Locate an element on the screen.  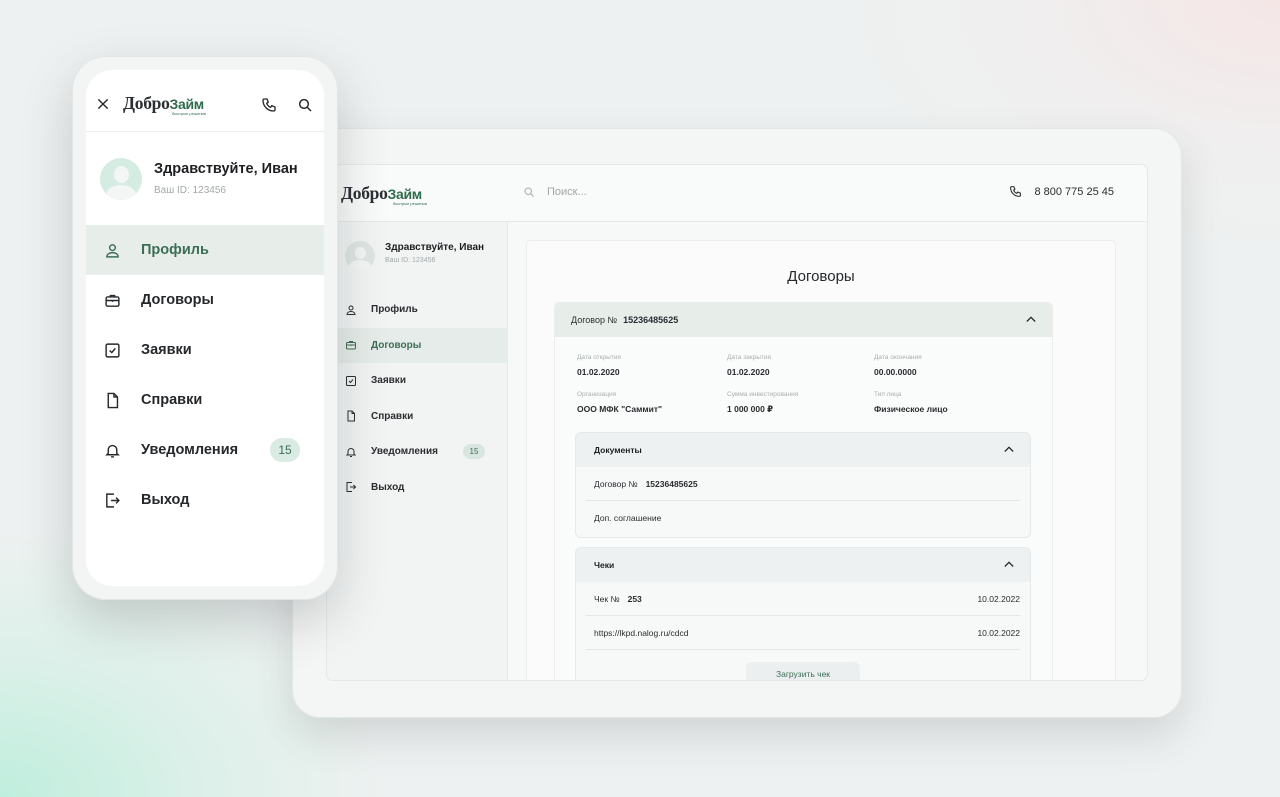
sidebar-item-label: Заявки is located at coordinates (388, 381).